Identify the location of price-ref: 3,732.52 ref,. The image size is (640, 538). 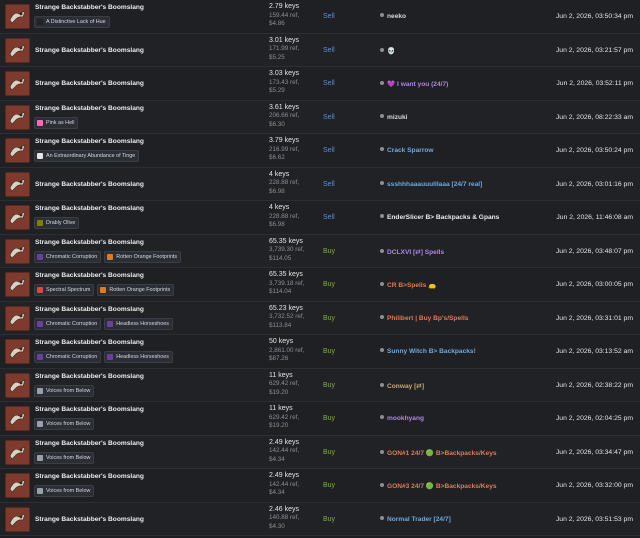
(287, 317).